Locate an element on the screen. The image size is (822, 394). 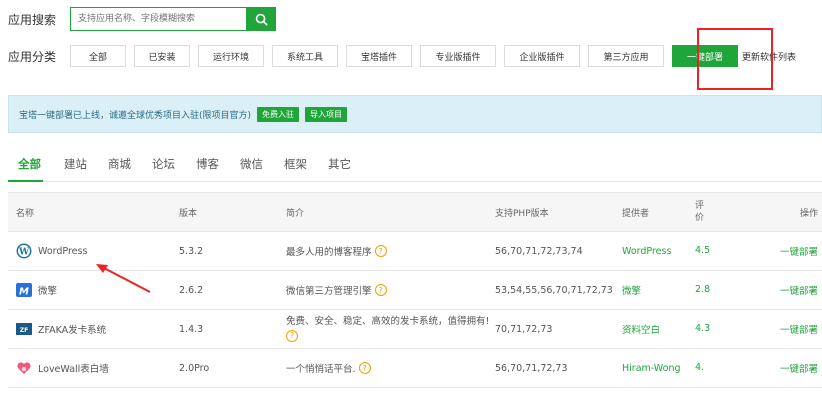
app-score: 4.3 is located at coordinates (703, 328).